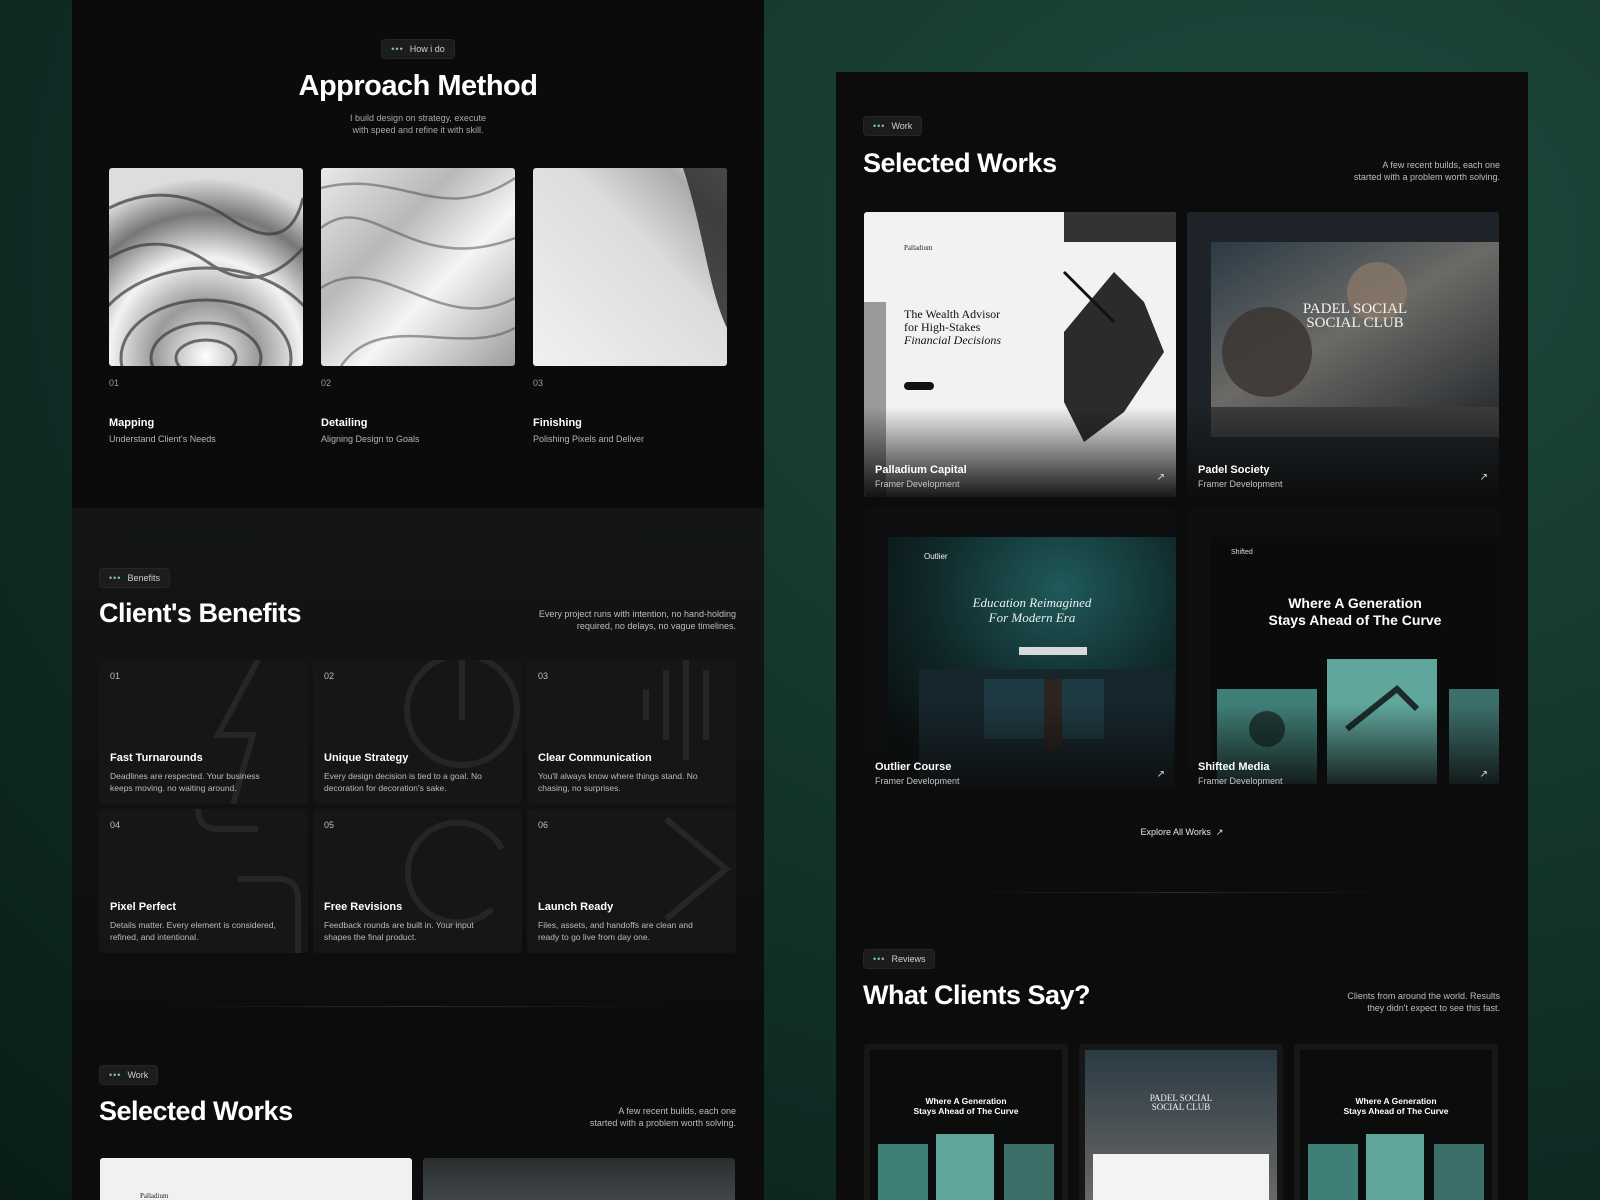 This screenshot has height=1200, width=1600. I want to click on work-title-text: Palladium Capital, so click(921, 470).